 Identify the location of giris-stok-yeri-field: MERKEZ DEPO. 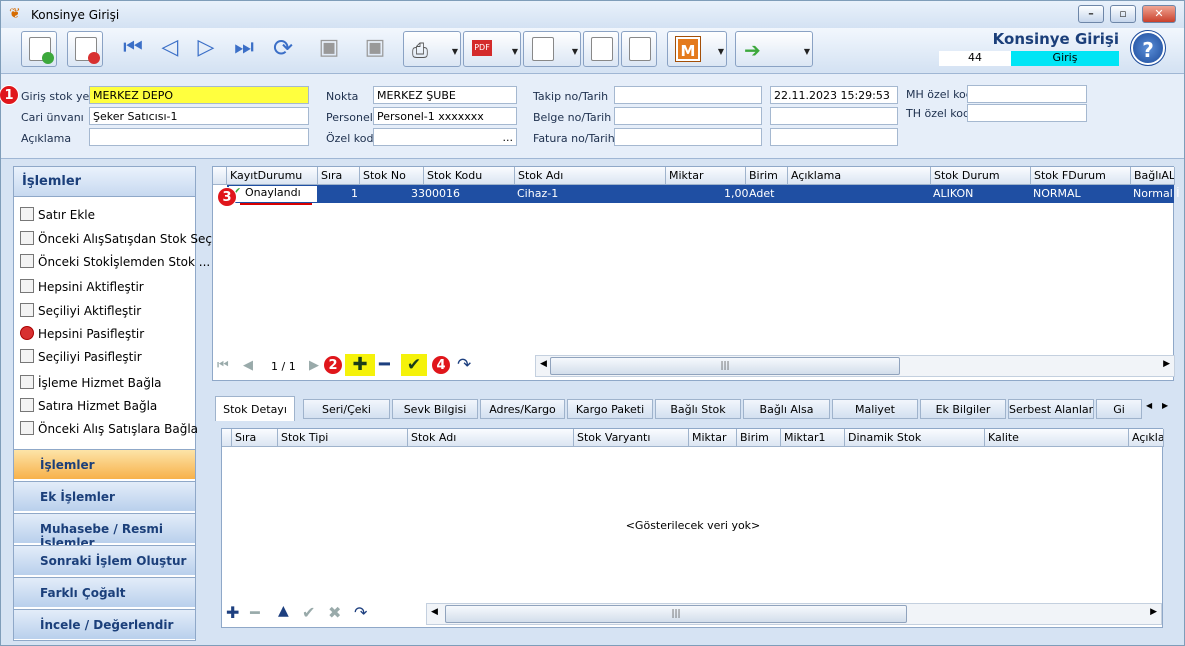
(199, 95).